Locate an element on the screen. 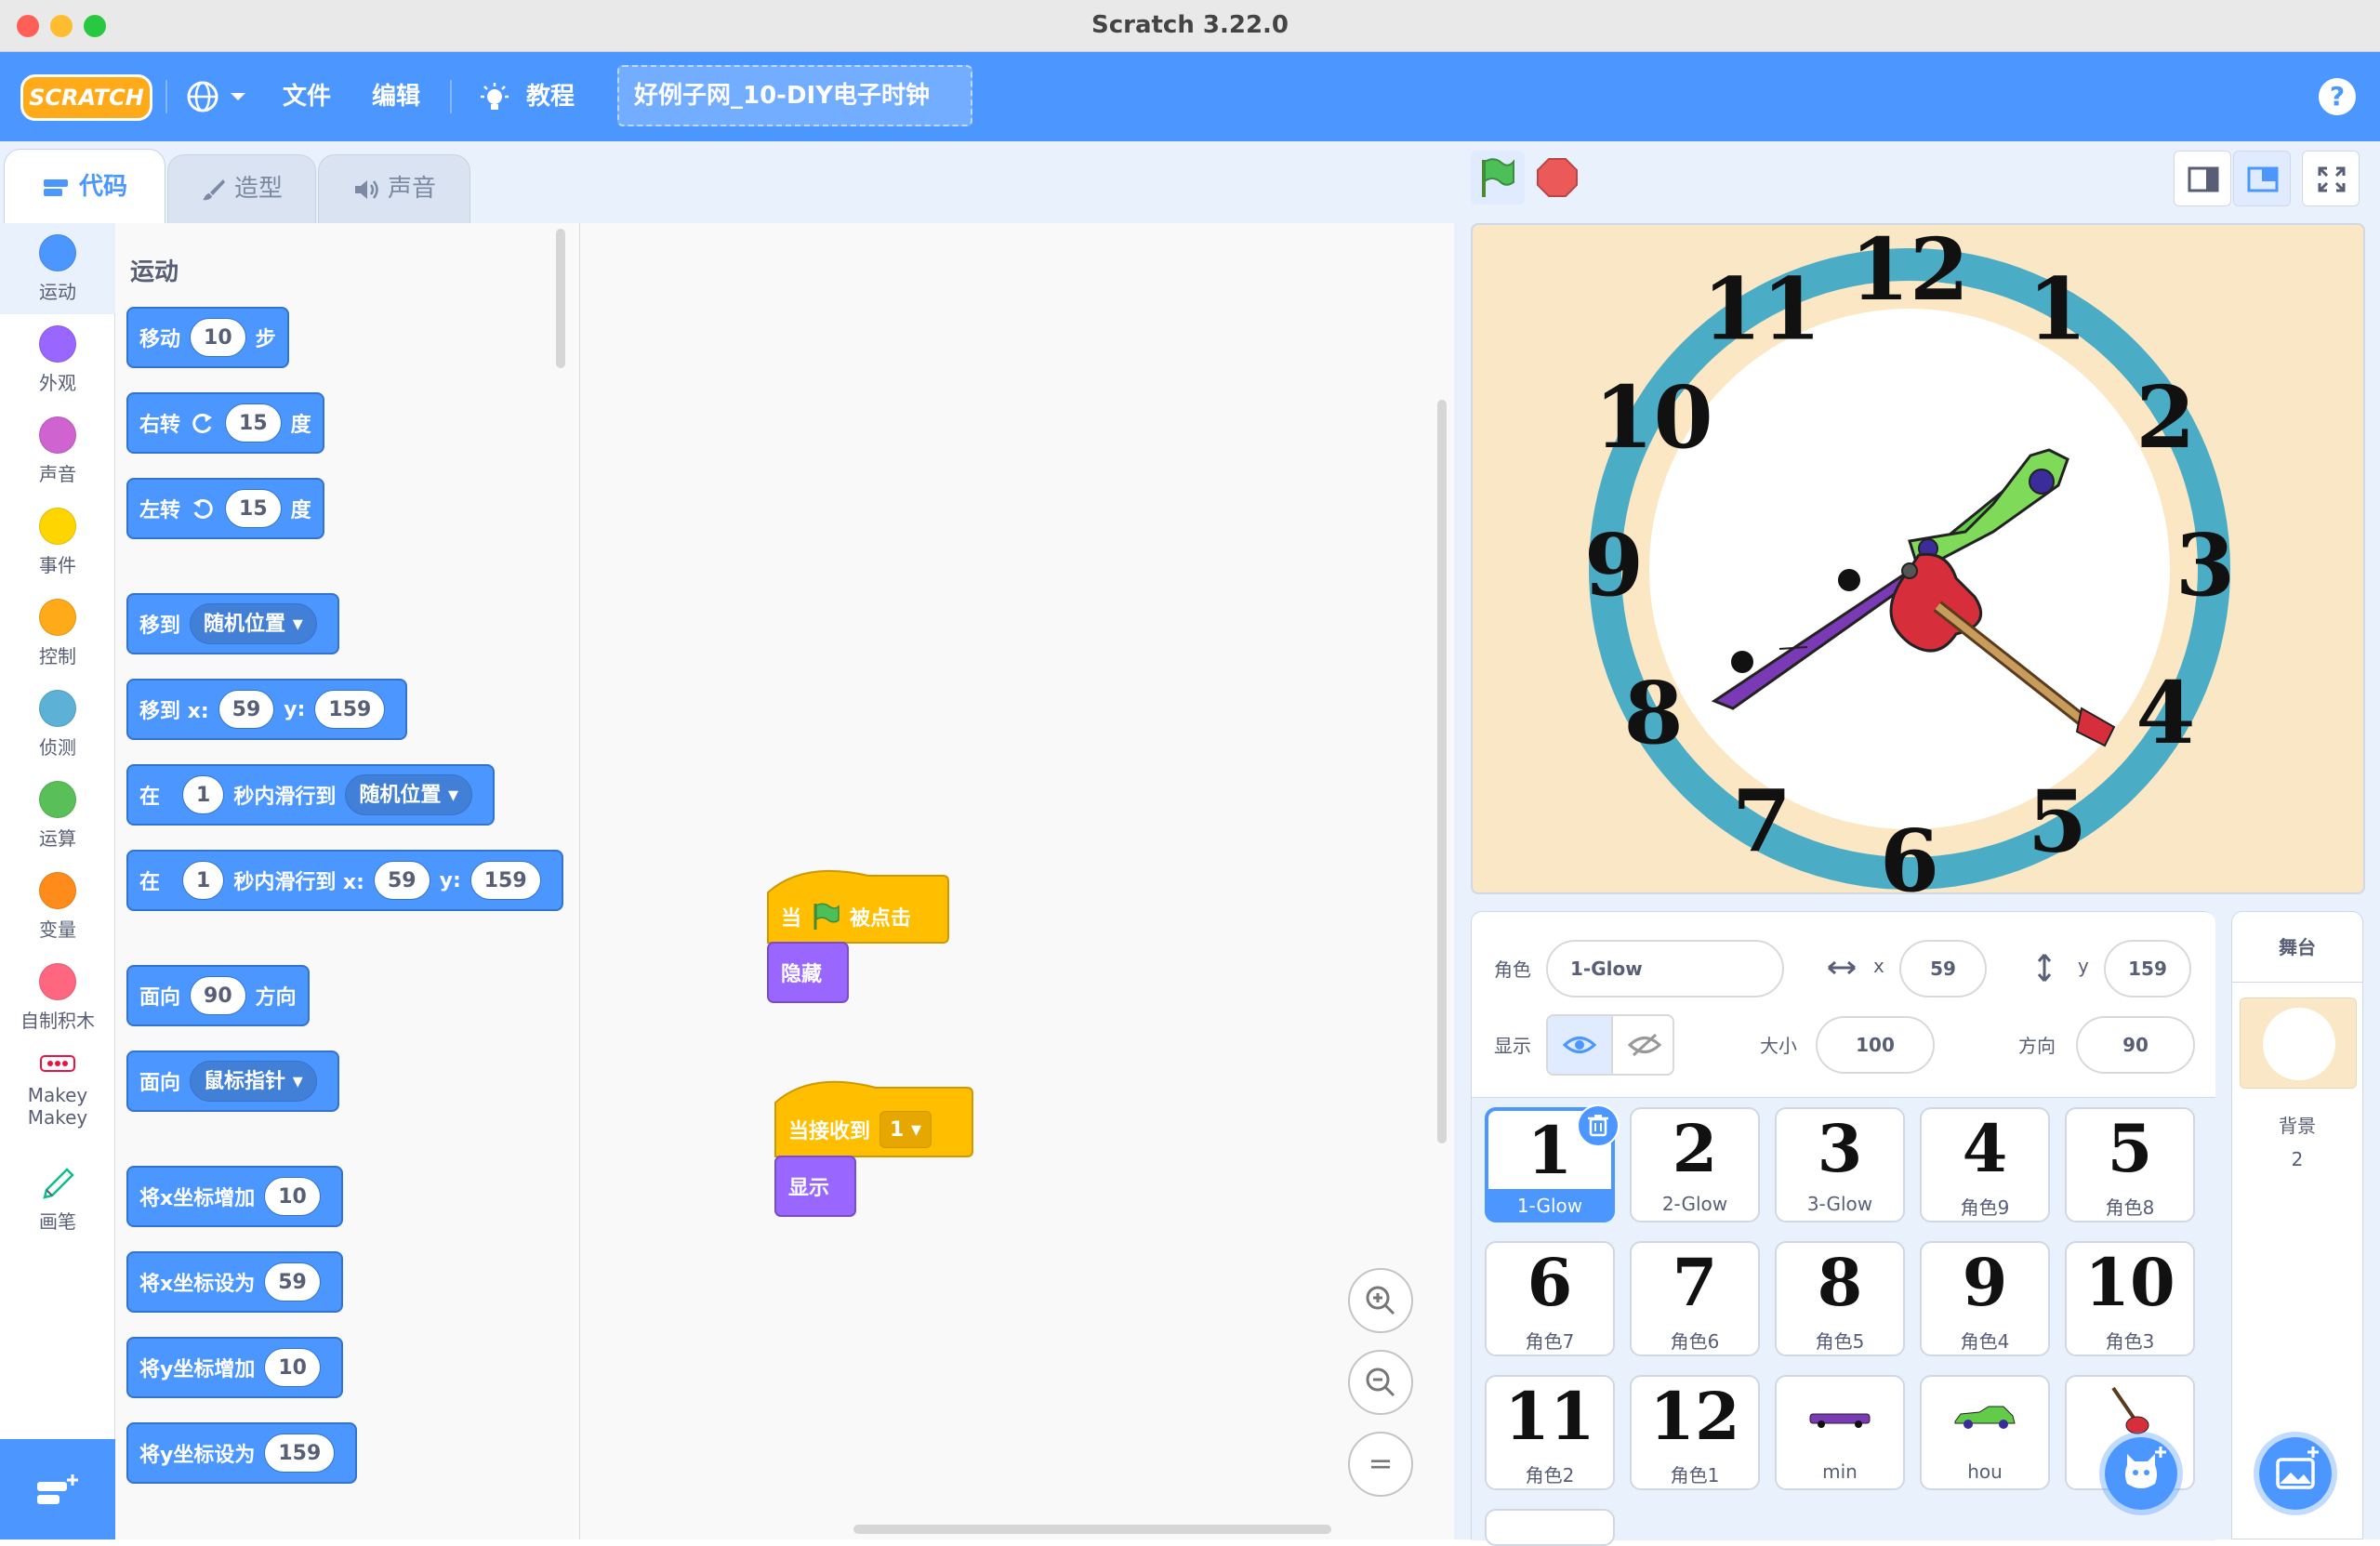  category-makey-makey: Makey Makey is located at coordinates (57, 1100).